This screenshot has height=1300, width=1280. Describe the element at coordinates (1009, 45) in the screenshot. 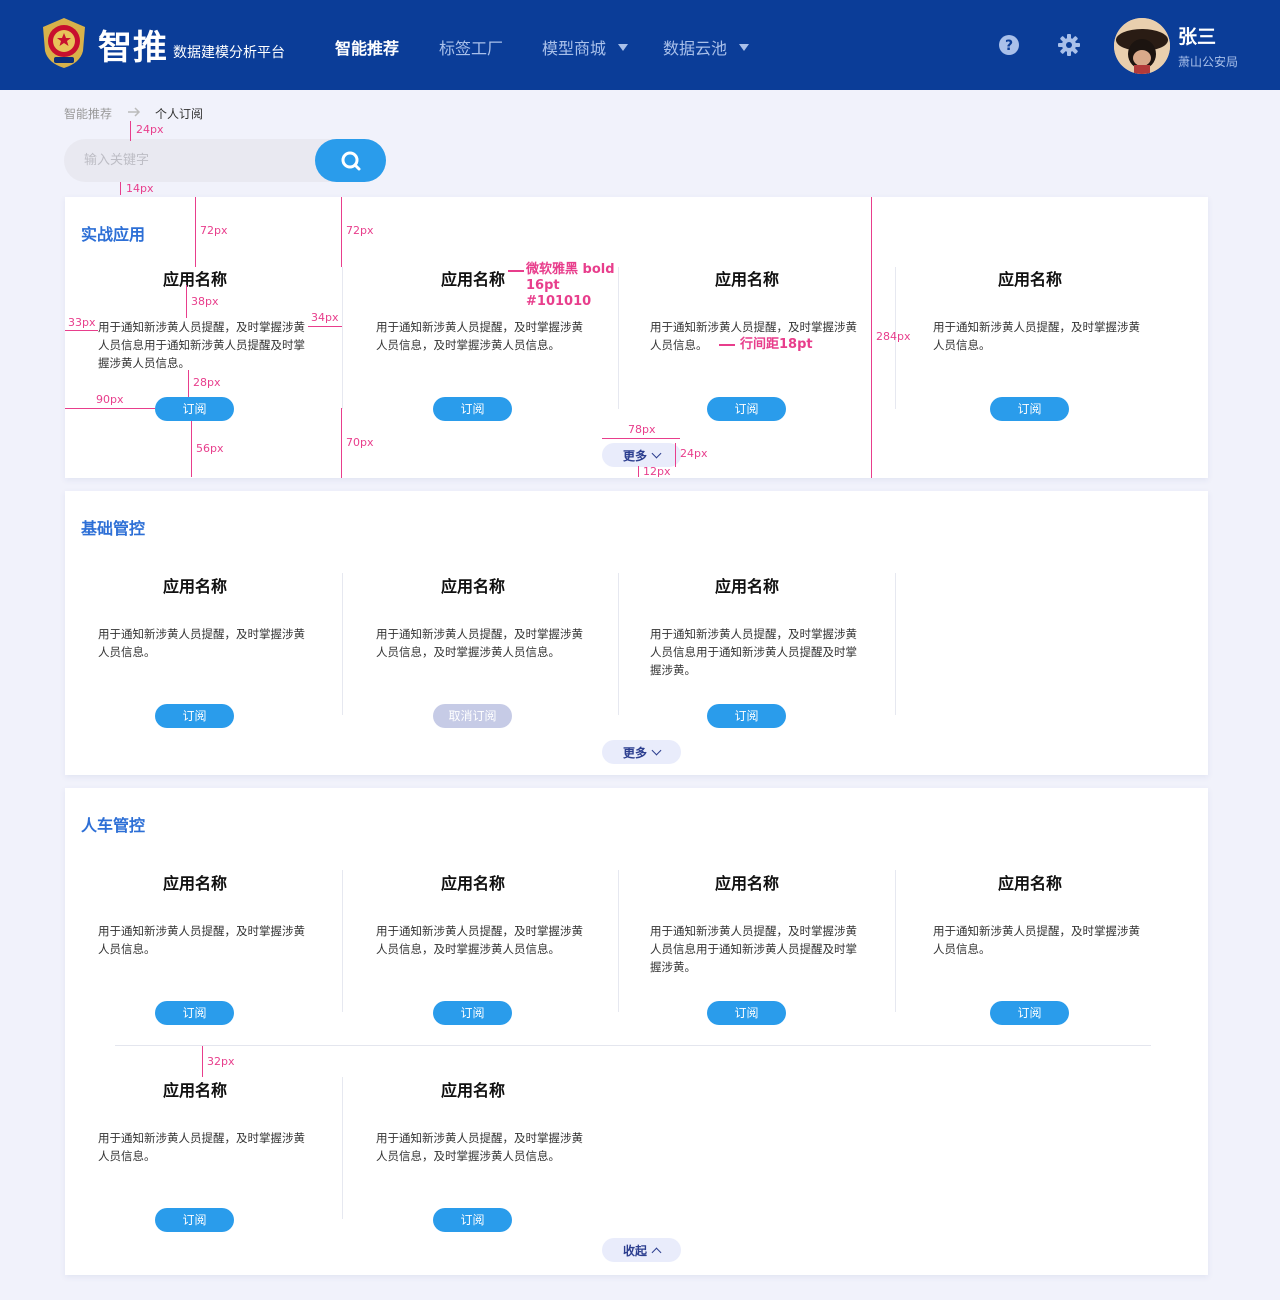

I see `help-icon: ?` at that location.